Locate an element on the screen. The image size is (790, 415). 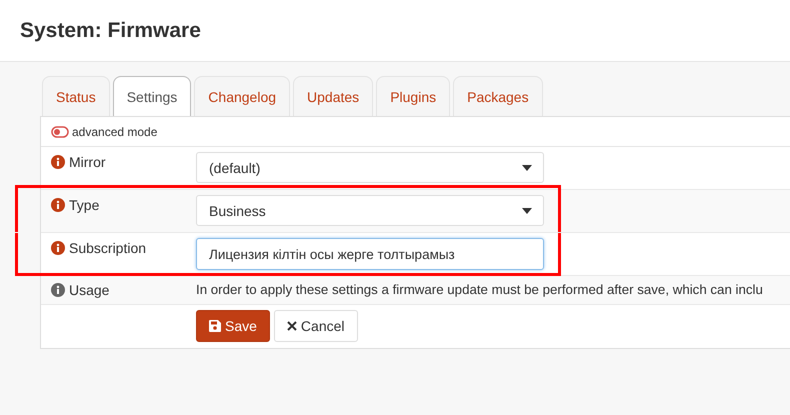
usage-text: In order to apply these settings a firmware update must be performed after save, which can inclu is located at coordinates (480, 289).